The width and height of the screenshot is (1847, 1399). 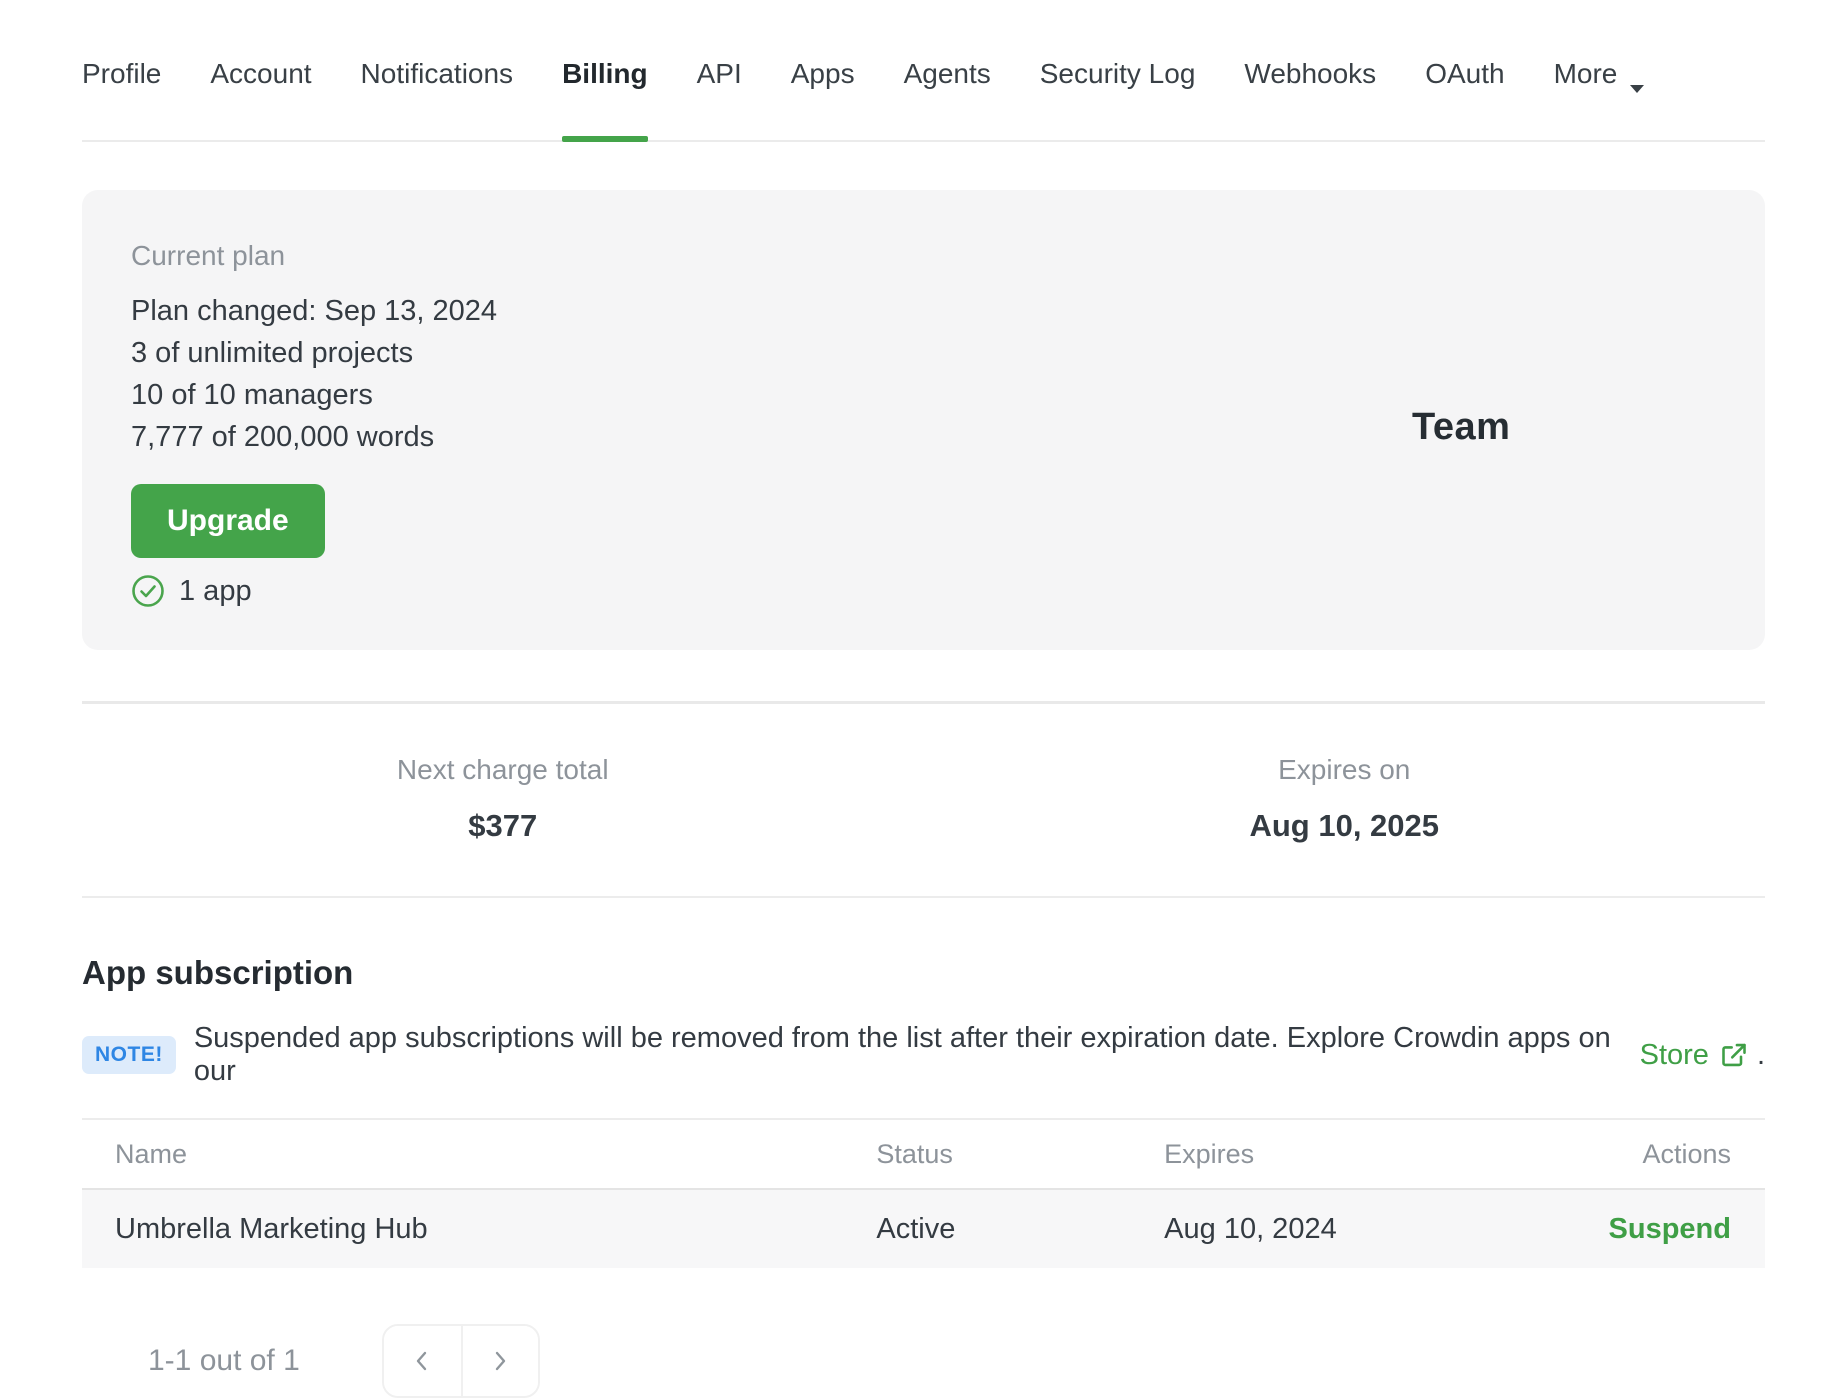 I want to click on chevron-right-icon, so click(x=500, y=1361).